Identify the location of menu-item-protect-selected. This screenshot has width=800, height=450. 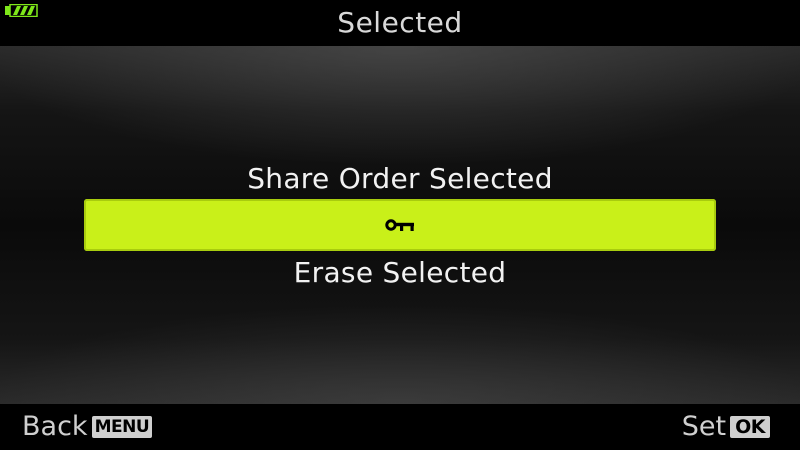
(400, 225).